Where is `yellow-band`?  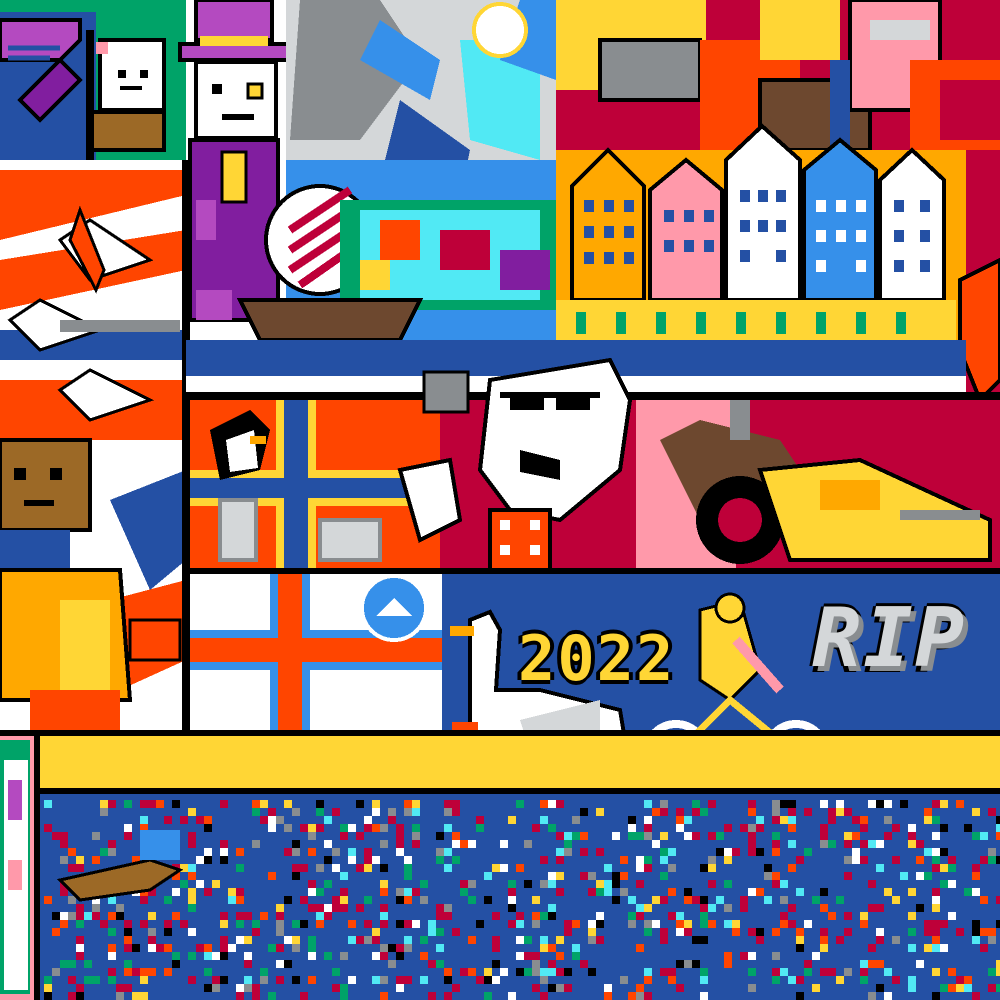 yellow-band is located at coordinates (500, 762).